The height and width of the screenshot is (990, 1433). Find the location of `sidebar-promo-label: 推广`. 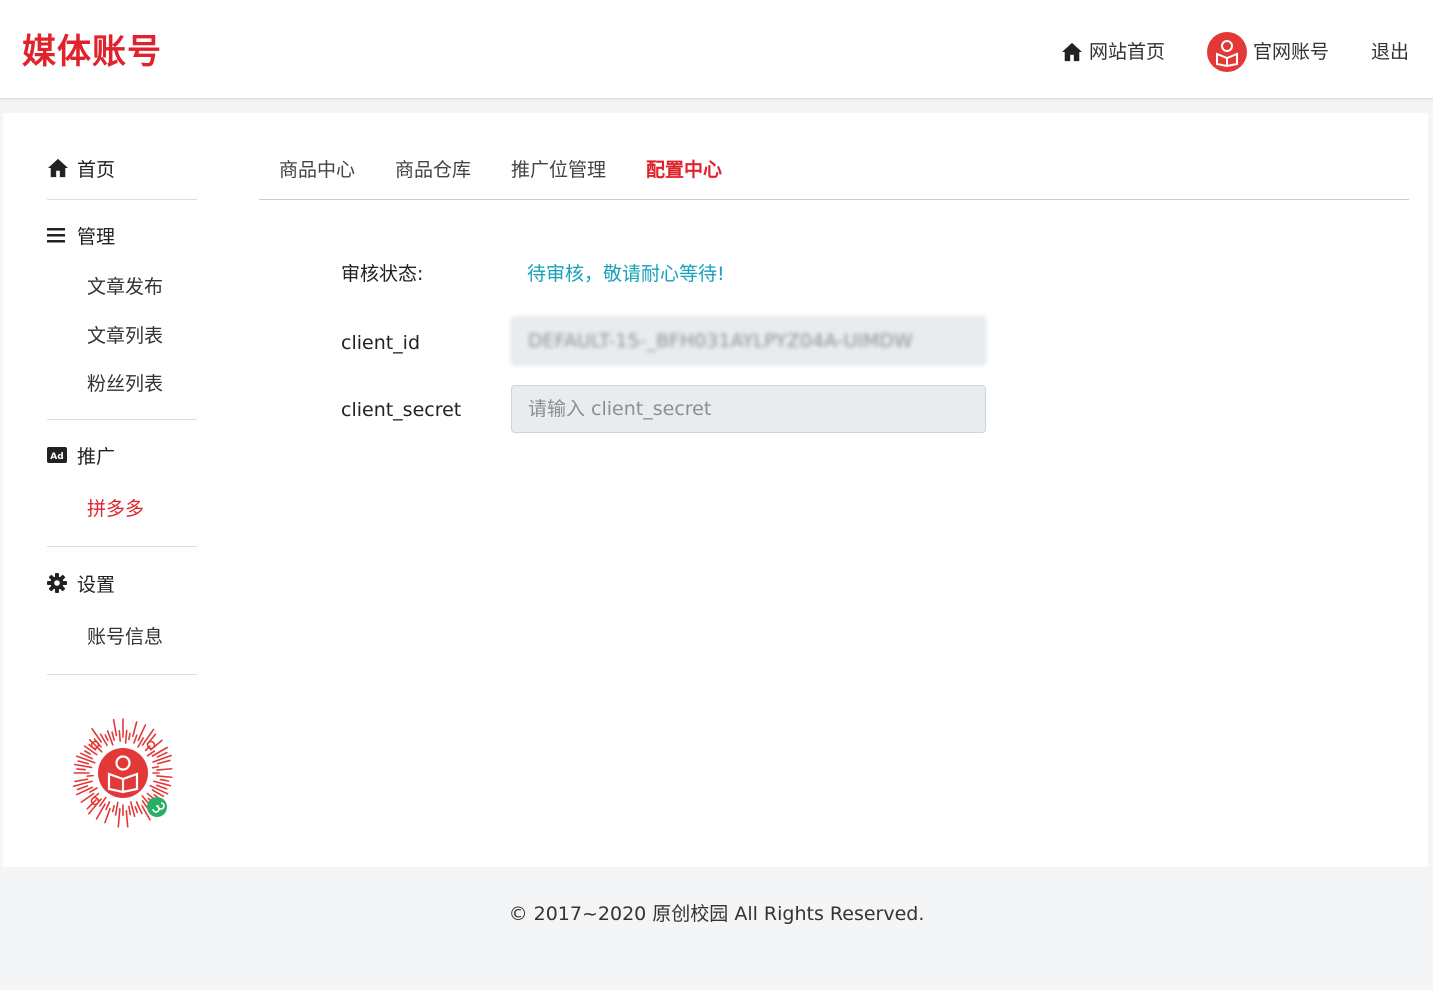

sidebar-promo-label: 推广 is located at coordinates (96, 456).